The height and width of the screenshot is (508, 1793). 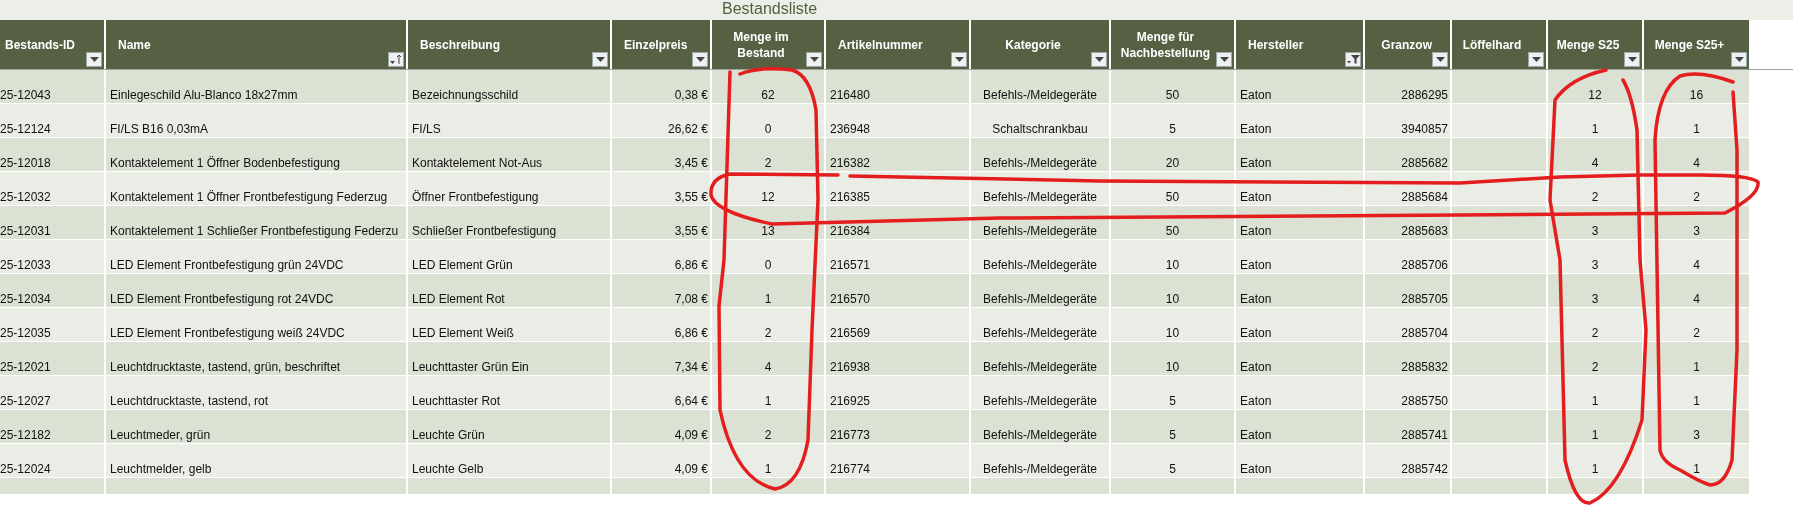 What do you see at coordinates (898, 257) in the screenshot?
I see `table-cell: 216571` at bounding box center [898, 257].